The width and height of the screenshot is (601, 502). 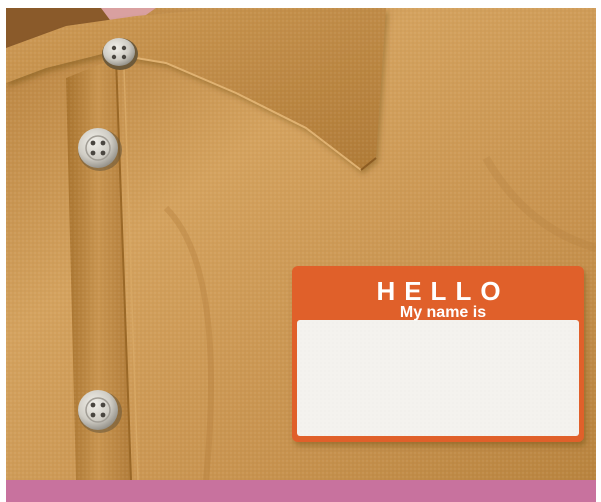 I want to click on name-tag-hello-text: HELLO, so click(x=443, y=291).